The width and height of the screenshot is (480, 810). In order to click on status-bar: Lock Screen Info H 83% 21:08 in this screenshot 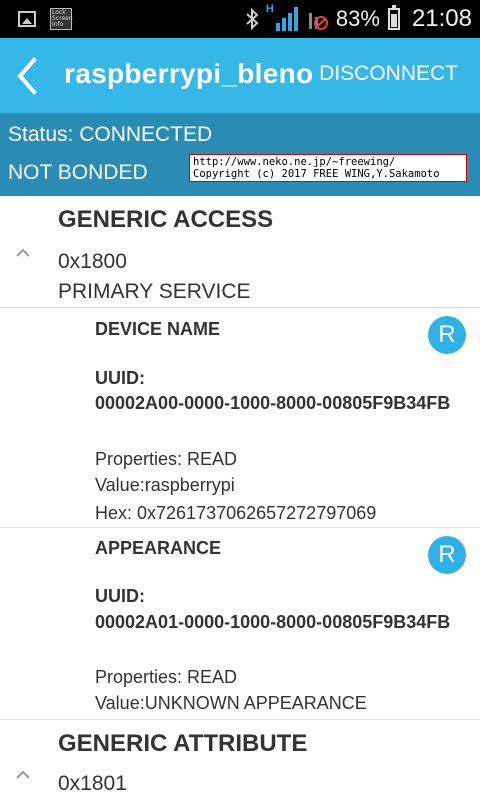, I will do `click(240, 19)`.